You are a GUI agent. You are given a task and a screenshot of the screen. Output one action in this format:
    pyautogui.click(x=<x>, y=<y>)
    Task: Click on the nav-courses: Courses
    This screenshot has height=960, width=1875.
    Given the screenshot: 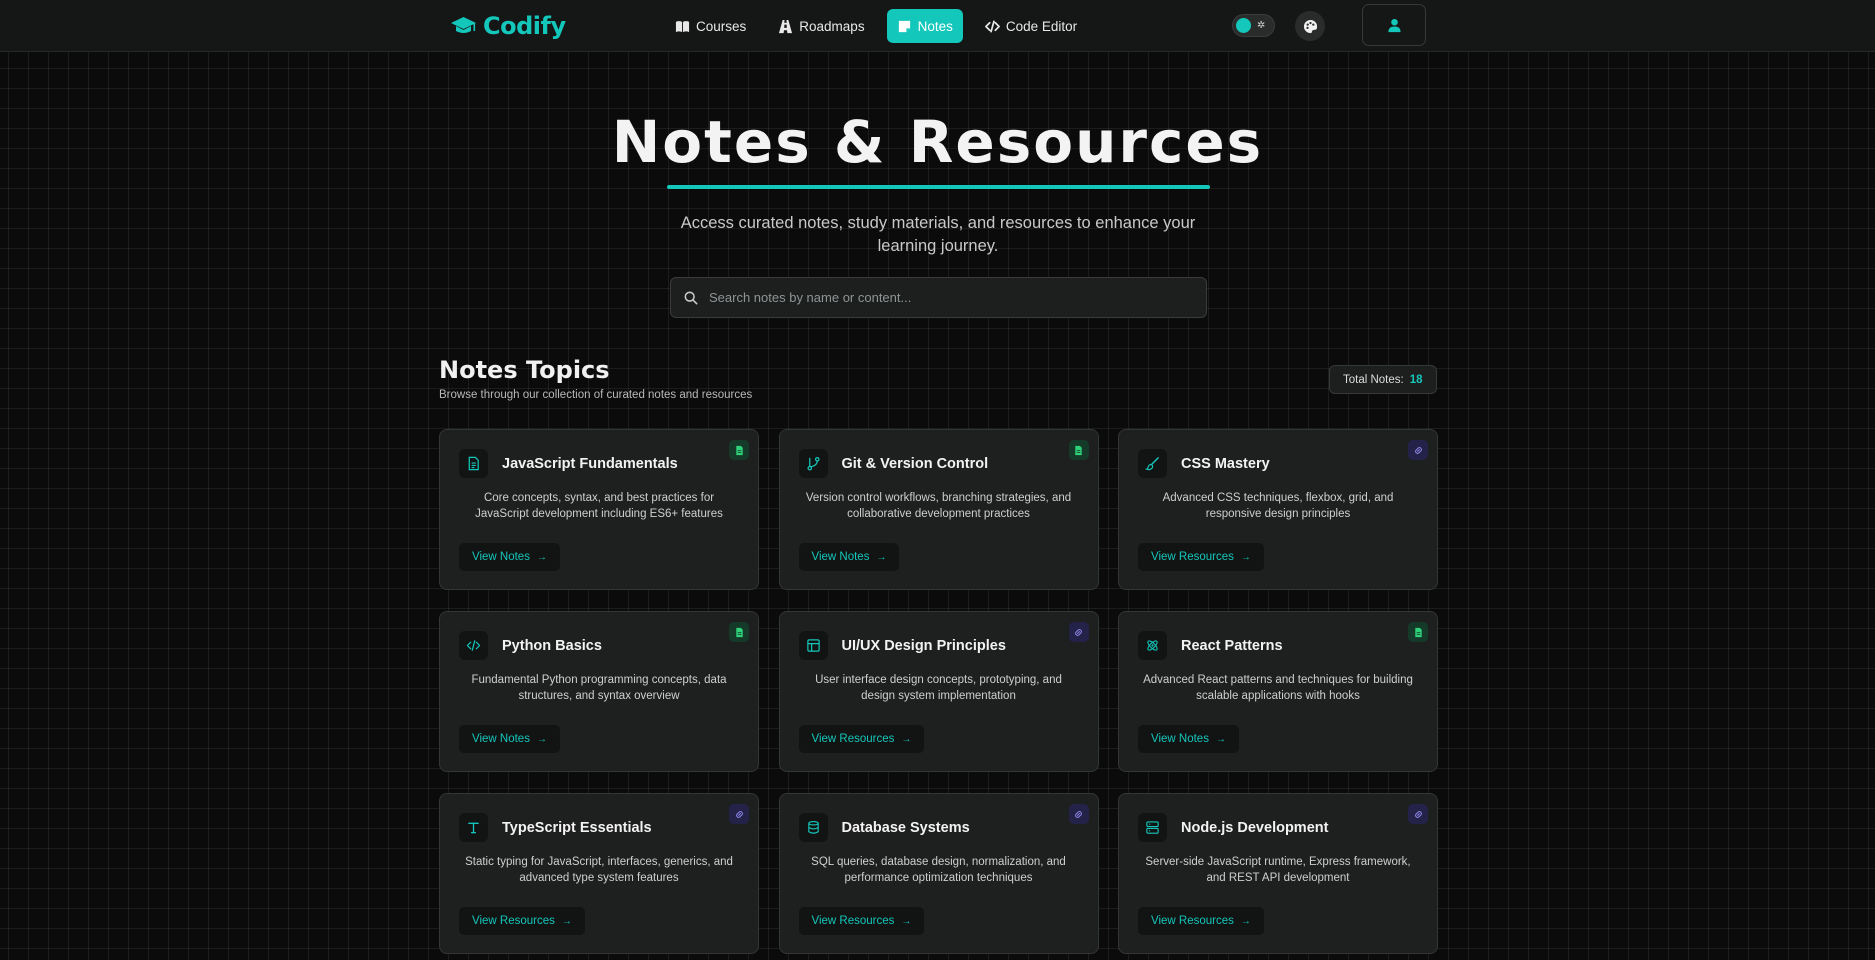 What is the action you would take?
    pyautogui.click(x=710, y=26)
    